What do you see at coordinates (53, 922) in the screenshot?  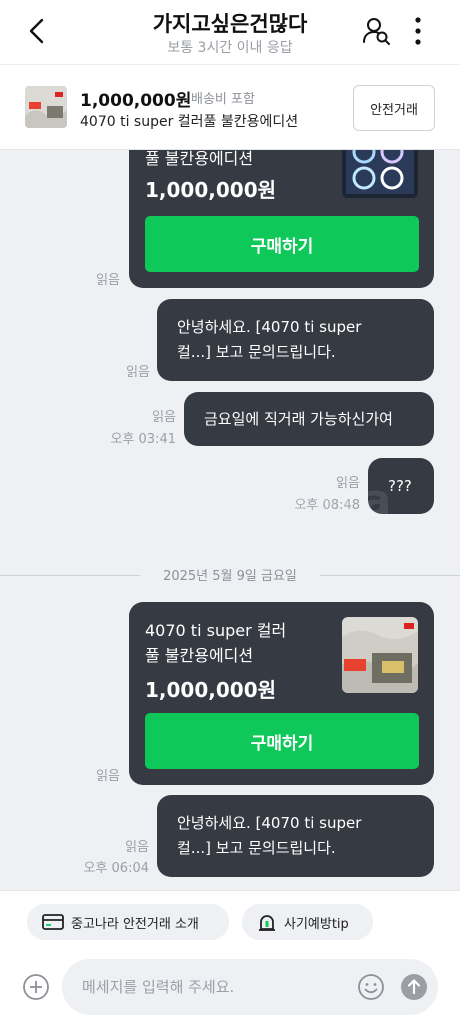 I see `card-icon` at bounding box center [53, 922].